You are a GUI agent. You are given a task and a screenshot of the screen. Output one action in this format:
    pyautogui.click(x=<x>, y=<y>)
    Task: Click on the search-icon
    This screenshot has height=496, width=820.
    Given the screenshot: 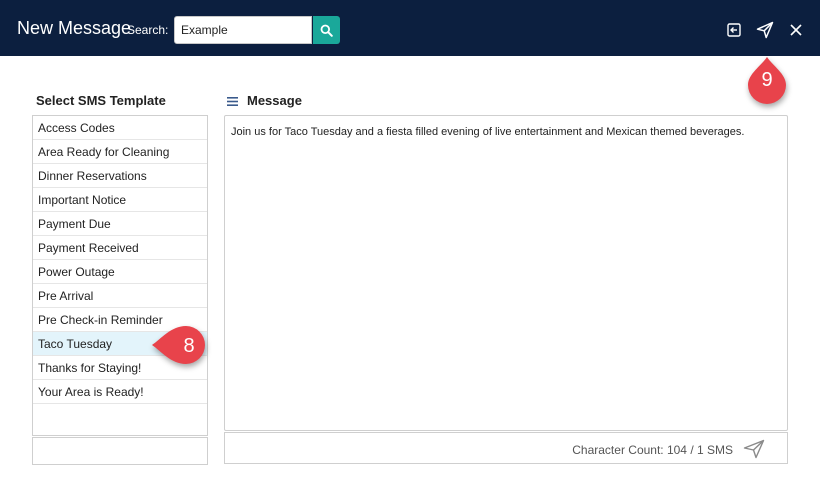 What is the action you would take?
    pyautogui.click(x=326, y=30)
    